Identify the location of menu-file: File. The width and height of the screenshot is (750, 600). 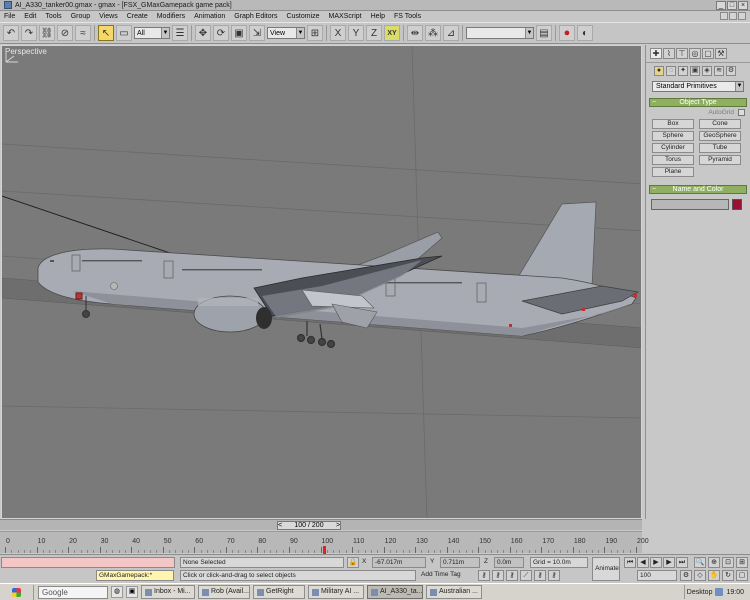
(9, 16).